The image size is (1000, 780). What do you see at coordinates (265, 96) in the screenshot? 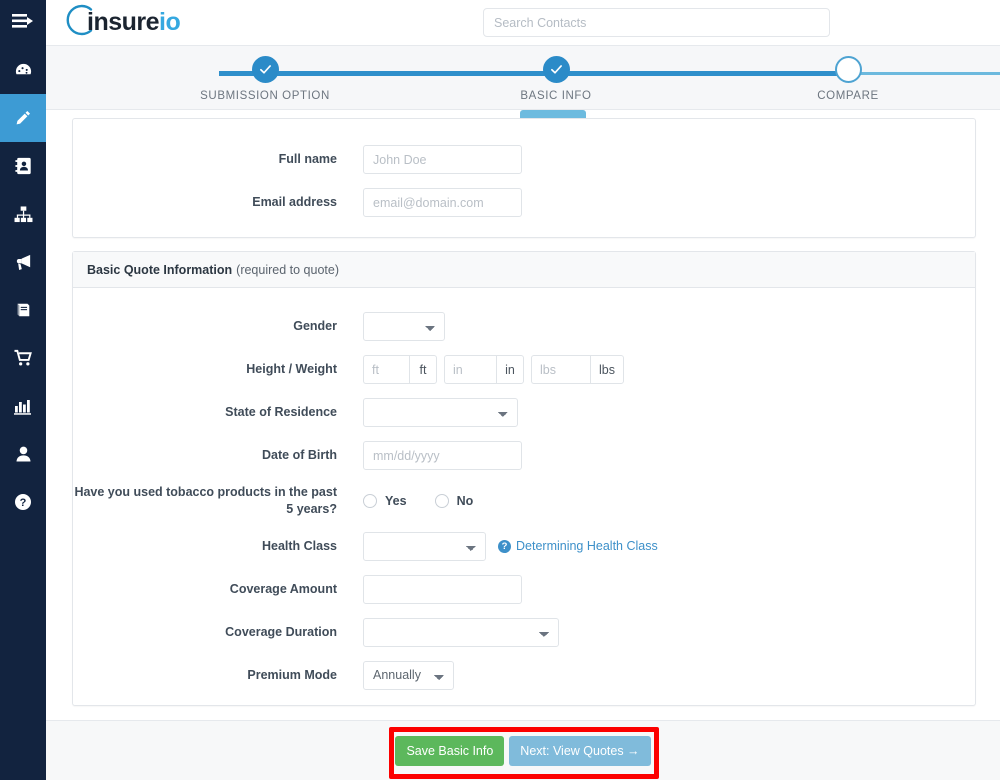
I see `step-label: SUBMISSION OPTION` at bounding box center [265, 96].